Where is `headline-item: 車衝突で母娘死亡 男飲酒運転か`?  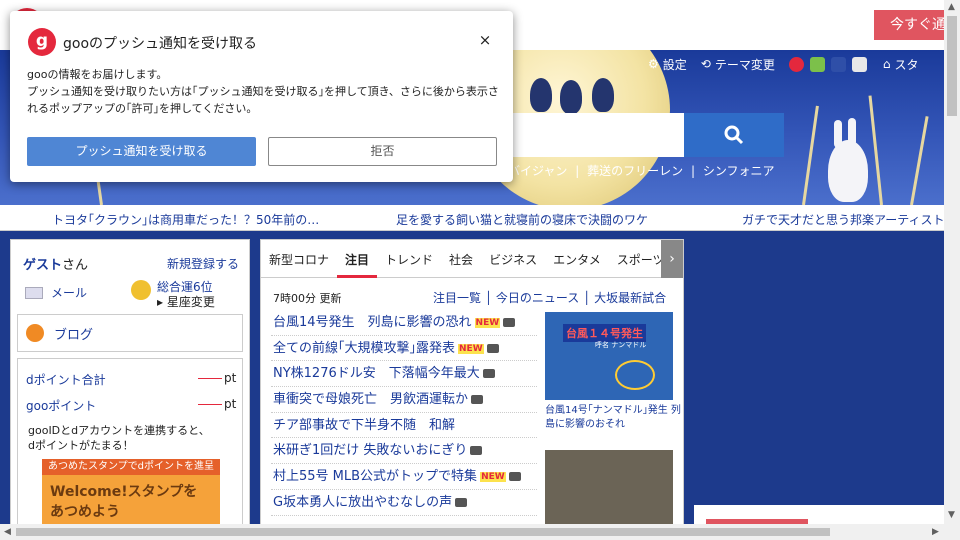
headline-item: 車衝突で母娘死亡 男飲酒運転か is located at coordinates (404, 400).